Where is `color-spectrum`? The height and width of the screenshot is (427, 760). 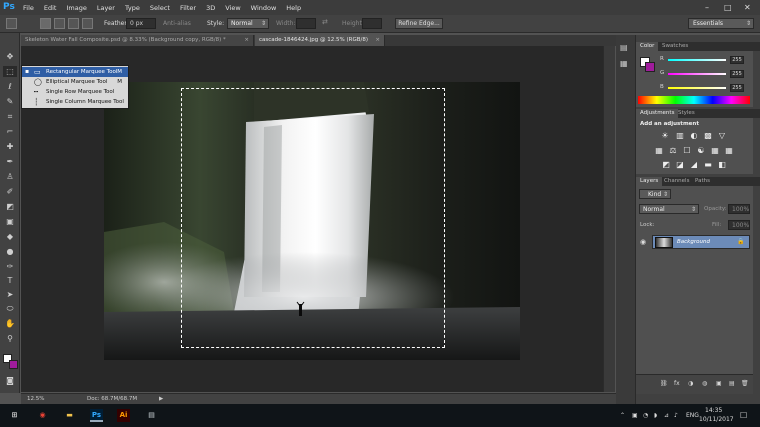 color-spectrum is located at coordinates (694, 100).